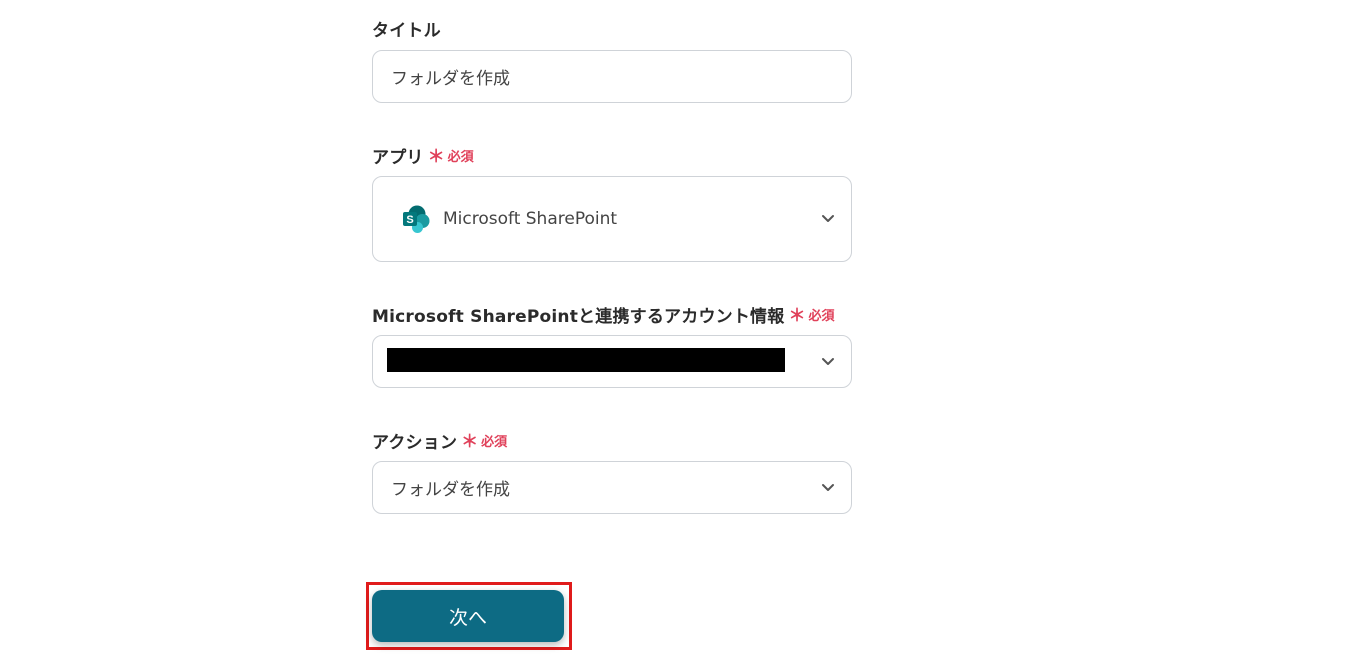 The width and height of the screenshot is (1369, 660). What do you see at coordinates (409, 220) in the screenshot?
I see `svg-text: S` at bounding box center [409, 220].